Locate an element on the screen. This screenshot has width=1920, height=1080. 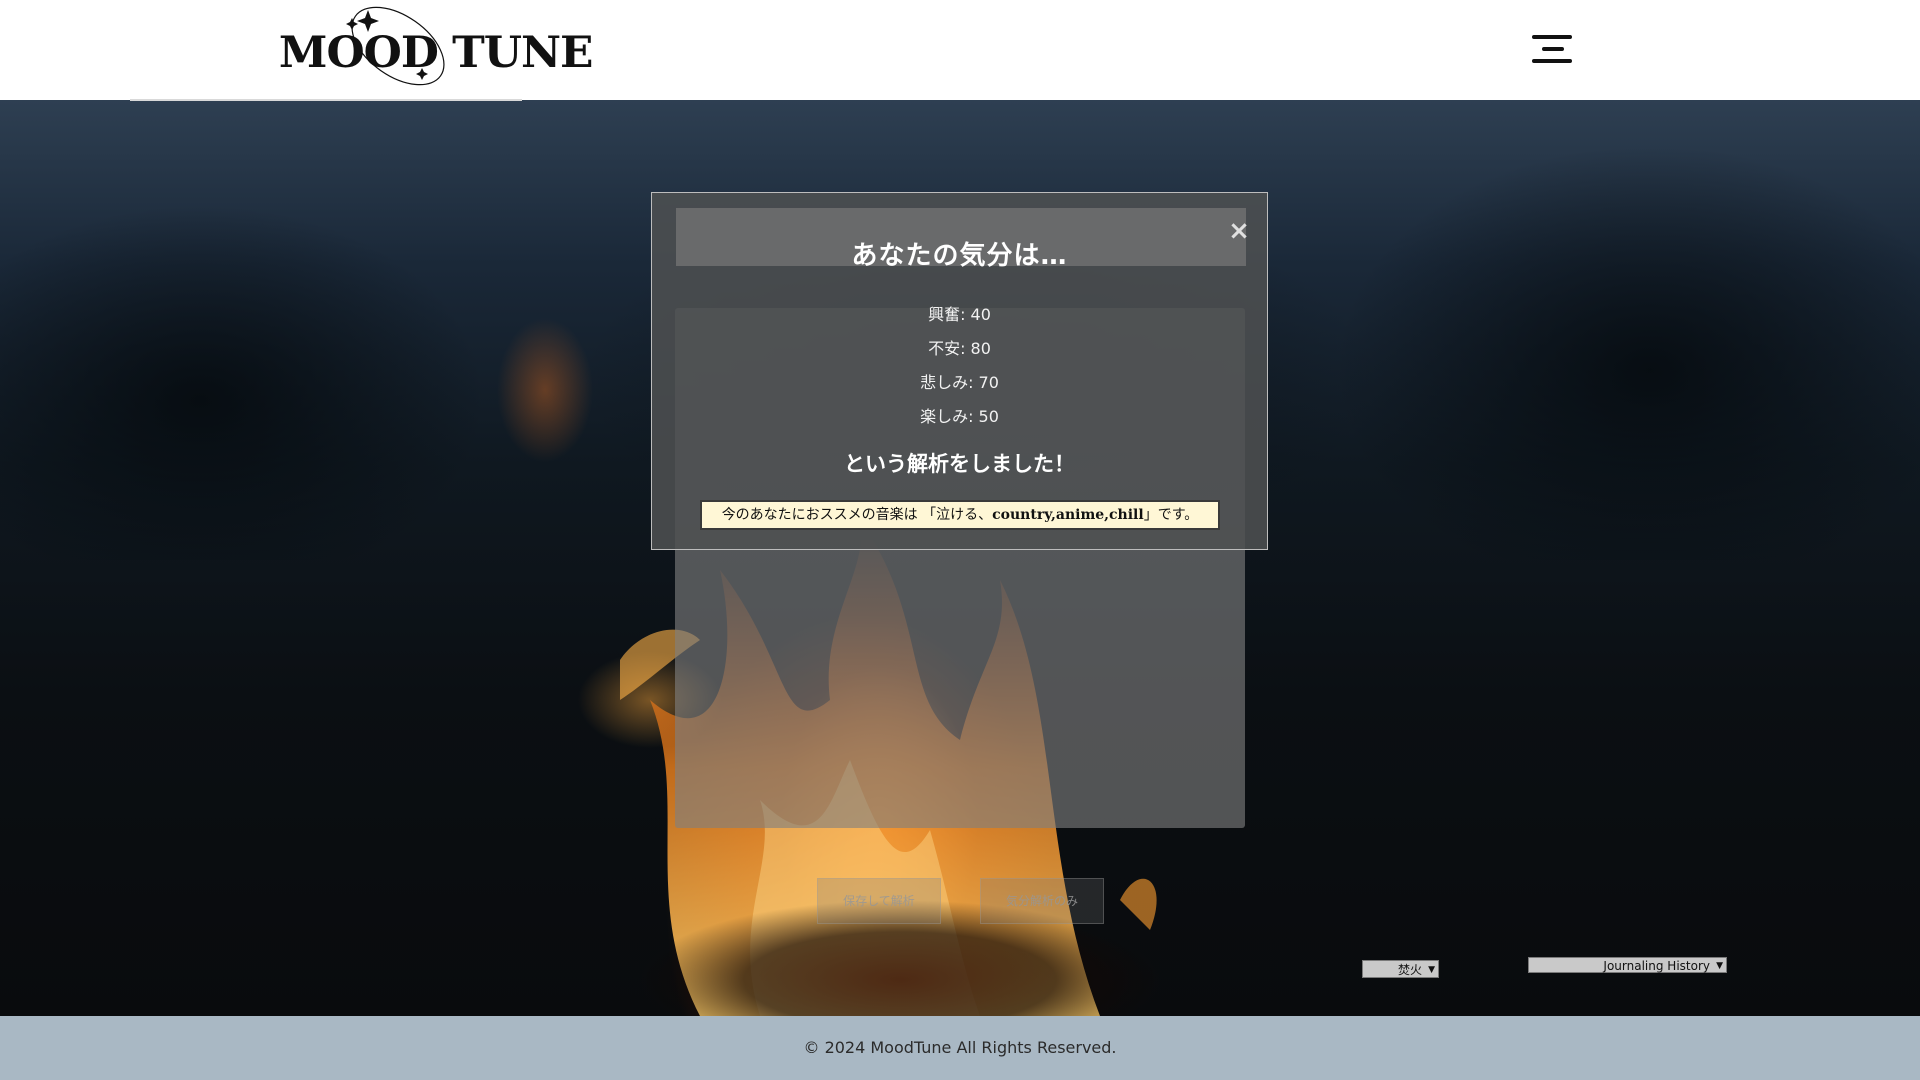
moodtune-logo: MOOD TUNE is located at coordinates (436, 46).